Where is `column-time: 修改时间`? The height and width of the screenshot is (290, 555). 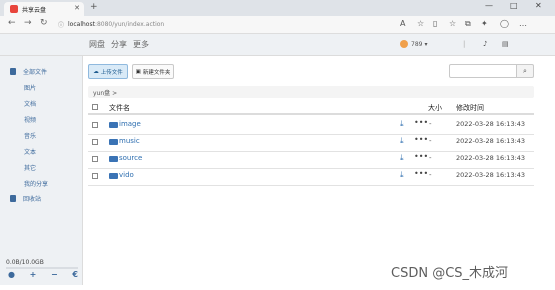
column-time: 修改时间 is located at coordinates (470, 108).